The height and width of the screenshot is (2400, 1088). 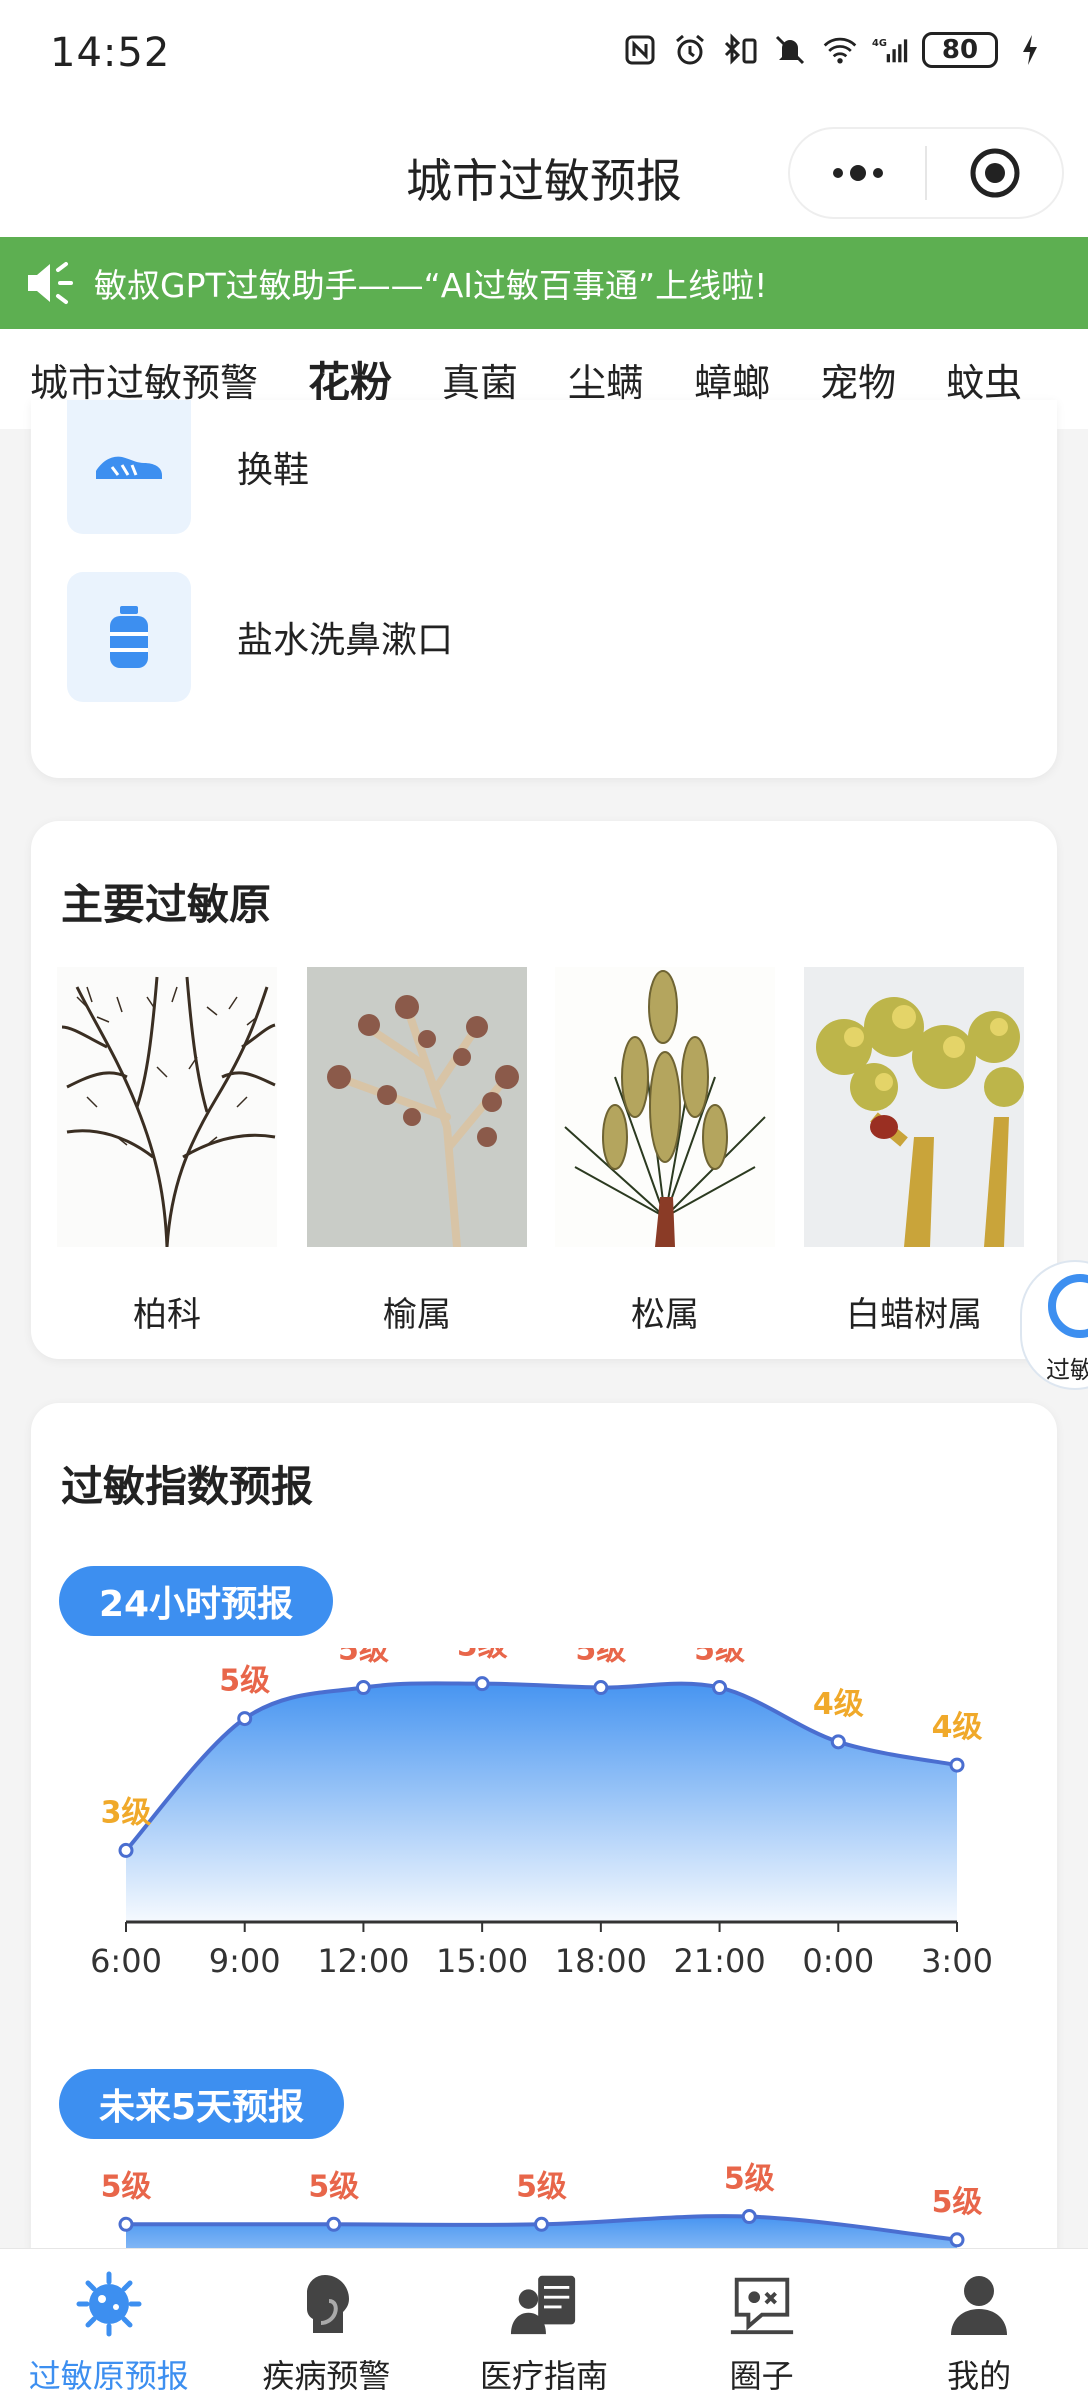 I want to click on target-icon, so click(x=994, y=173).